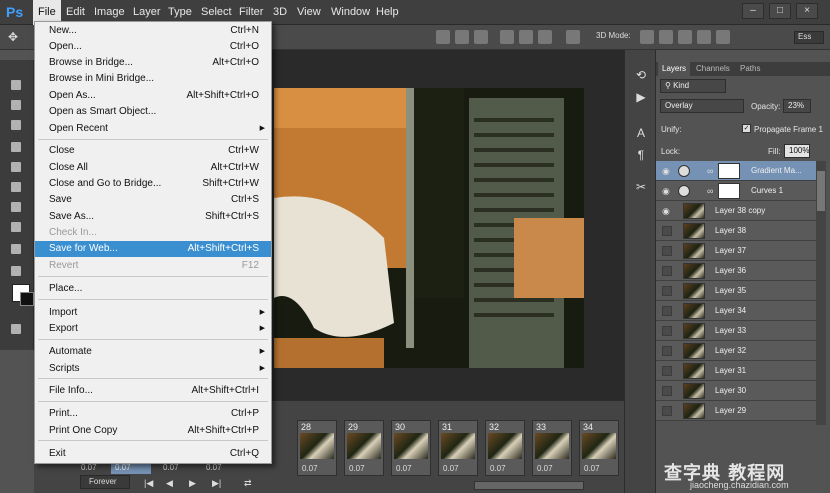 The image size is (830, 493). Describe the element at coordinates (685, 37) in the screenshot. I see `3d-pan-icon` at that location.